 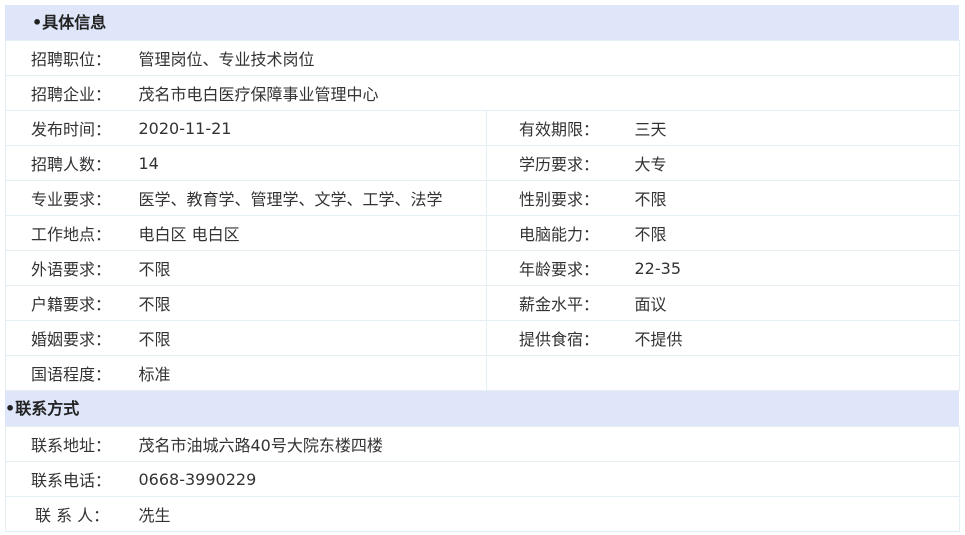 I want to click on table-row: 联系电话： 0668-3990229, so click(x=482, y=479).